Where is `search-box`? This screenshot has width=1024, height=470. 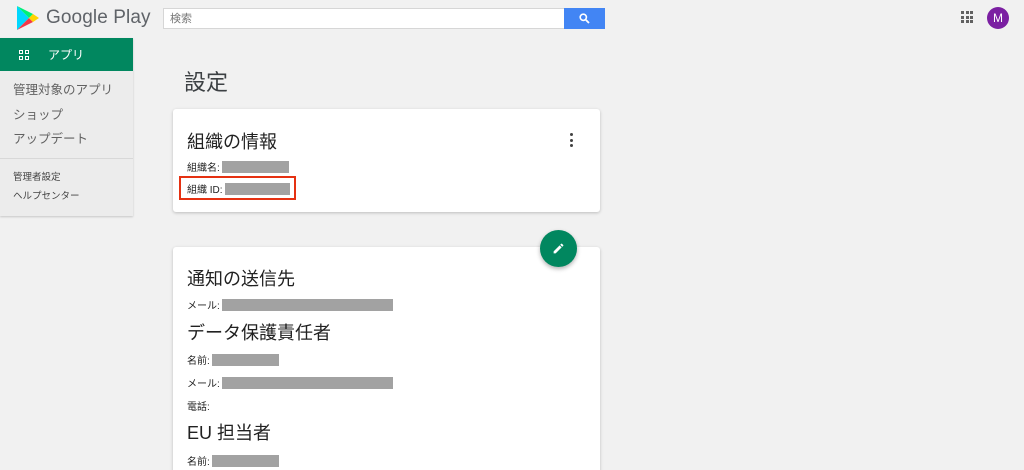 search-box is located at coordinates (363, 18).